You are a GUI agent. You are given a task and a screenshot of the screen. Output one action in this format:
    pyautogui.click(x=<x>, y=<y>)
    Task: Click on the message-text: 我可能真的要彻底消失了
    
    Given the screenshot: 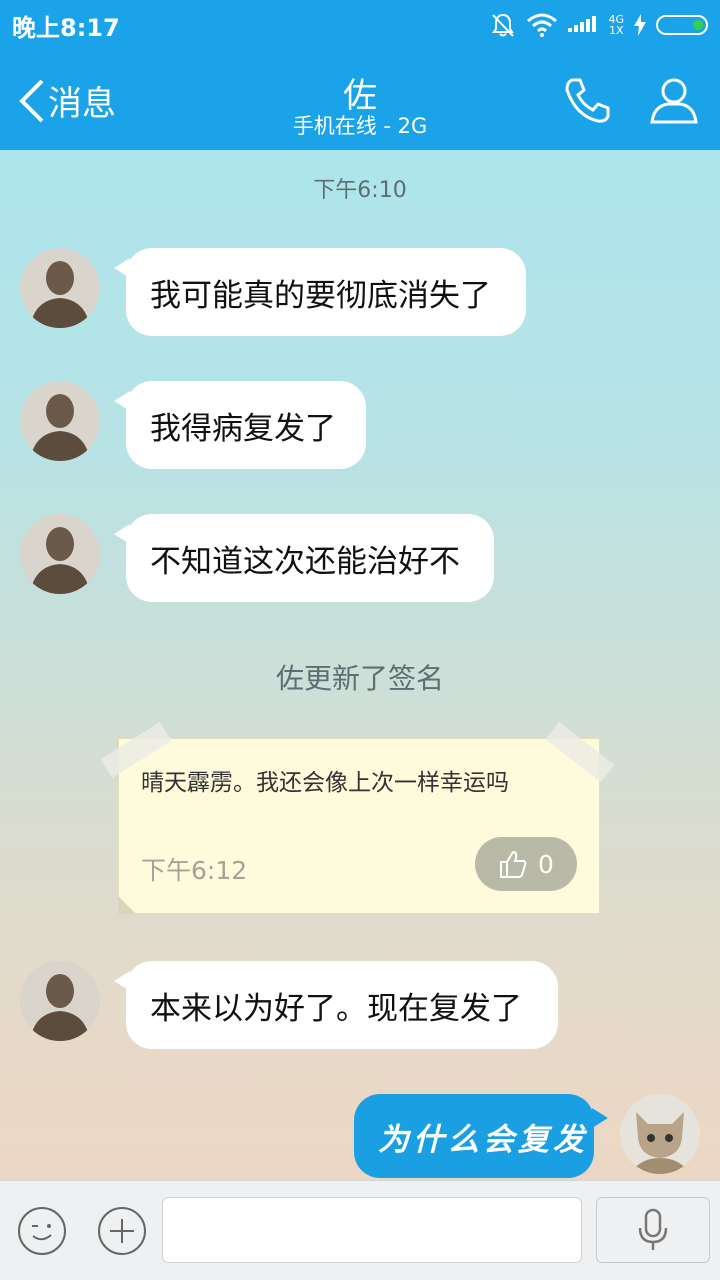 What is the action you would take?
    pyautogui.click(x=320, y=295)
    